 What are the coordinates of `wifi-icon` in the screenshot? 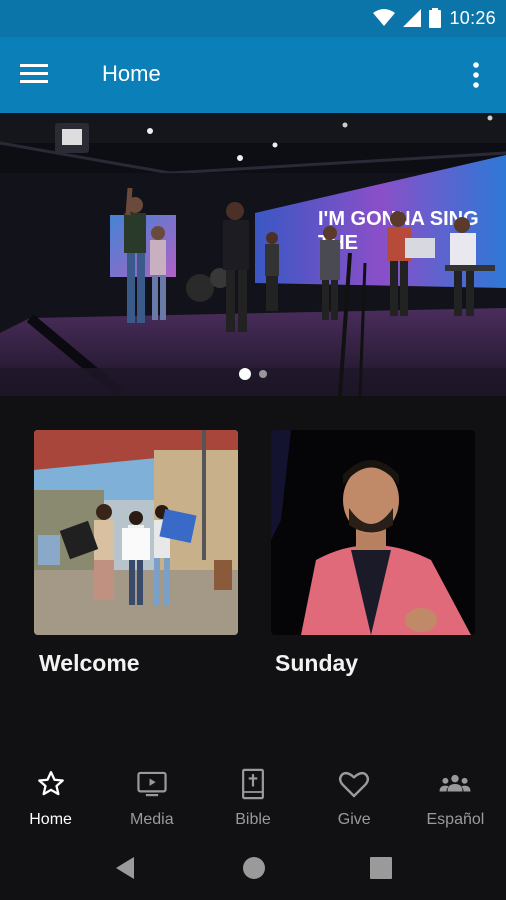 It's located at (384, 17).